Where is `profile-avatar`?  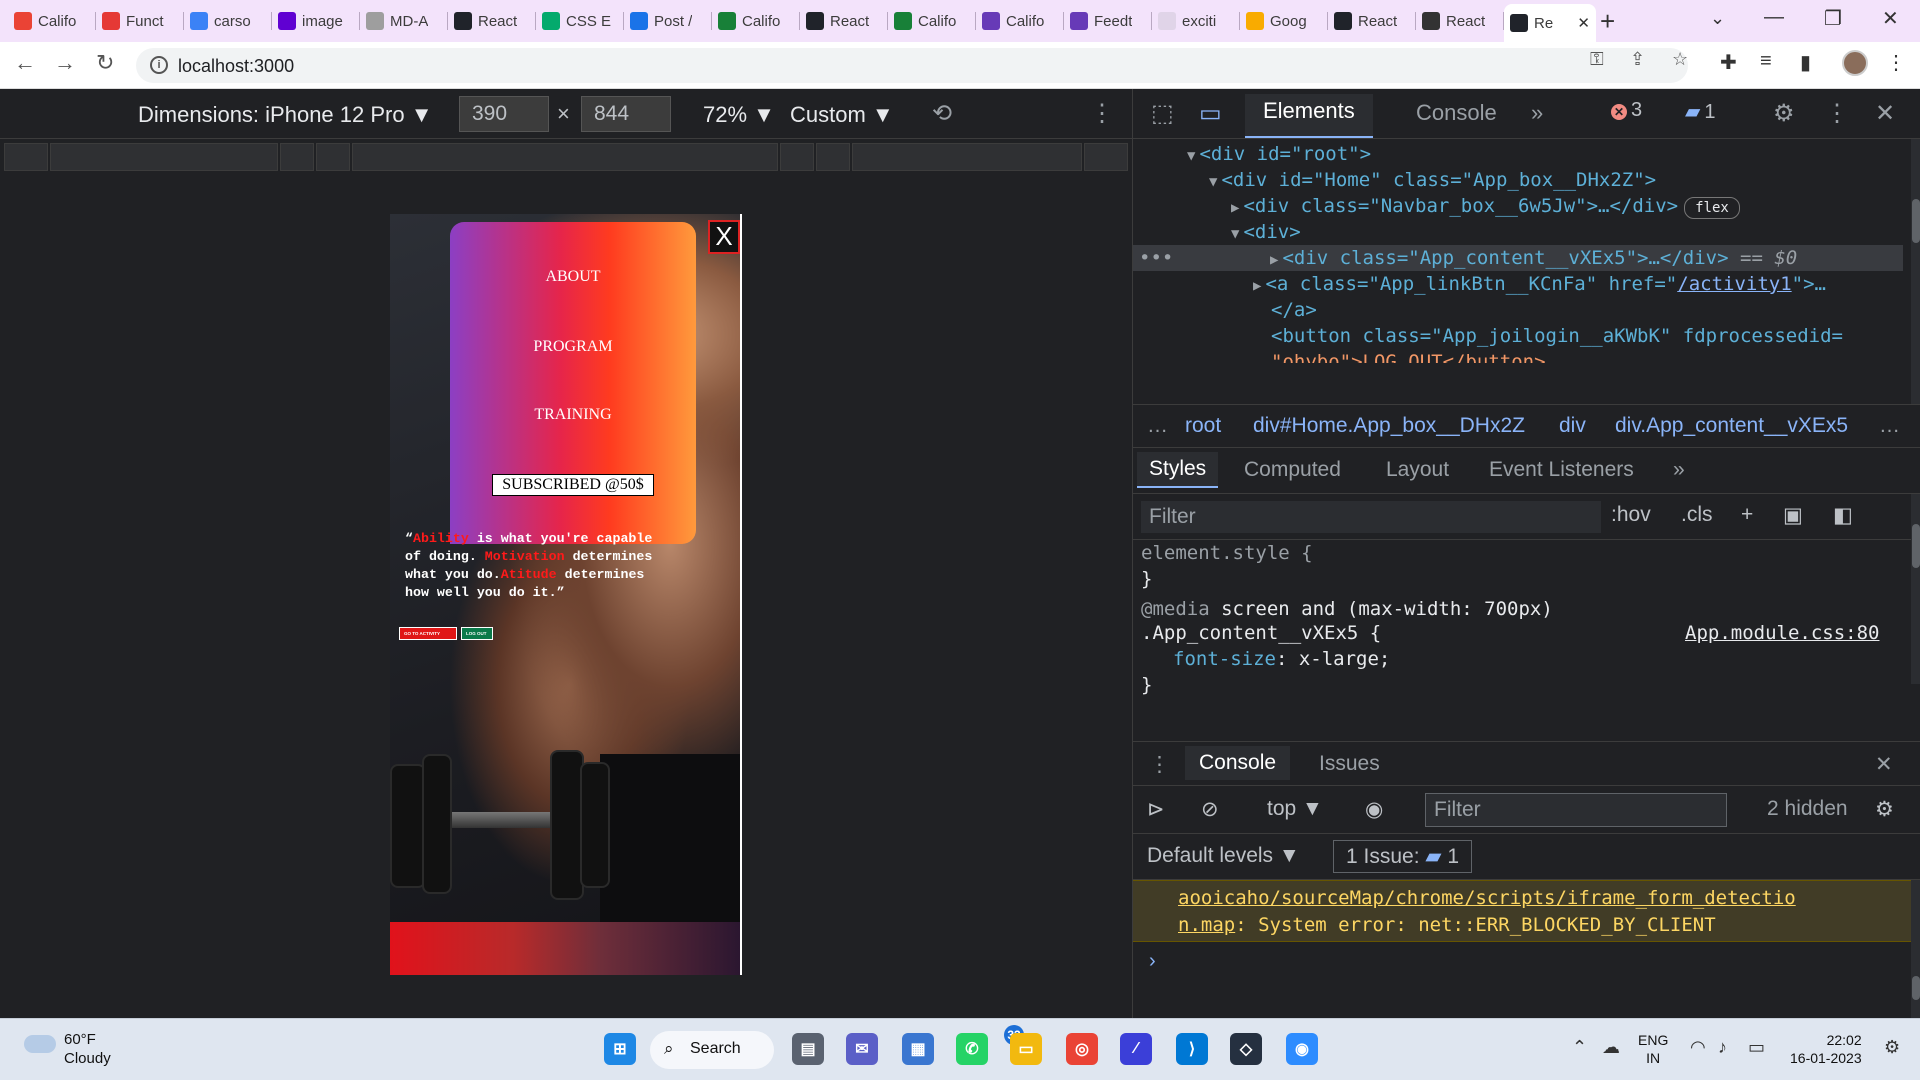 profile-avatar is located at coordinates (1855, 63).